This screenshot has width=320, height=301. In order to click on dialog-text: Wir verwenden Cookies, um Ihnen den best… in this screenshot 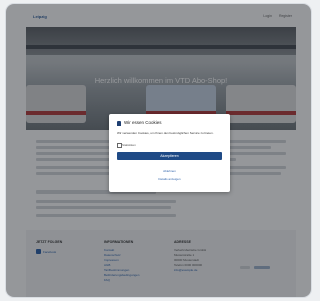, I will do `click(165, 133)`.